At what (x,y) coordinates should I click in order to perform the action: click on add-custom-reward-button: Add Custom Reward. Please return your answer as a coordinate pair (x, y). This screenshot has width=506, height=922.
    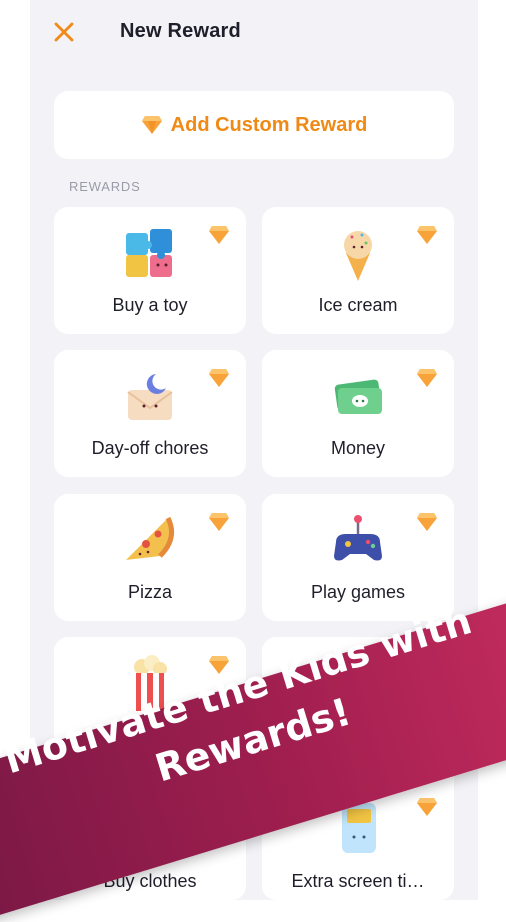
    Looking at the image, I should click on (254, 125).